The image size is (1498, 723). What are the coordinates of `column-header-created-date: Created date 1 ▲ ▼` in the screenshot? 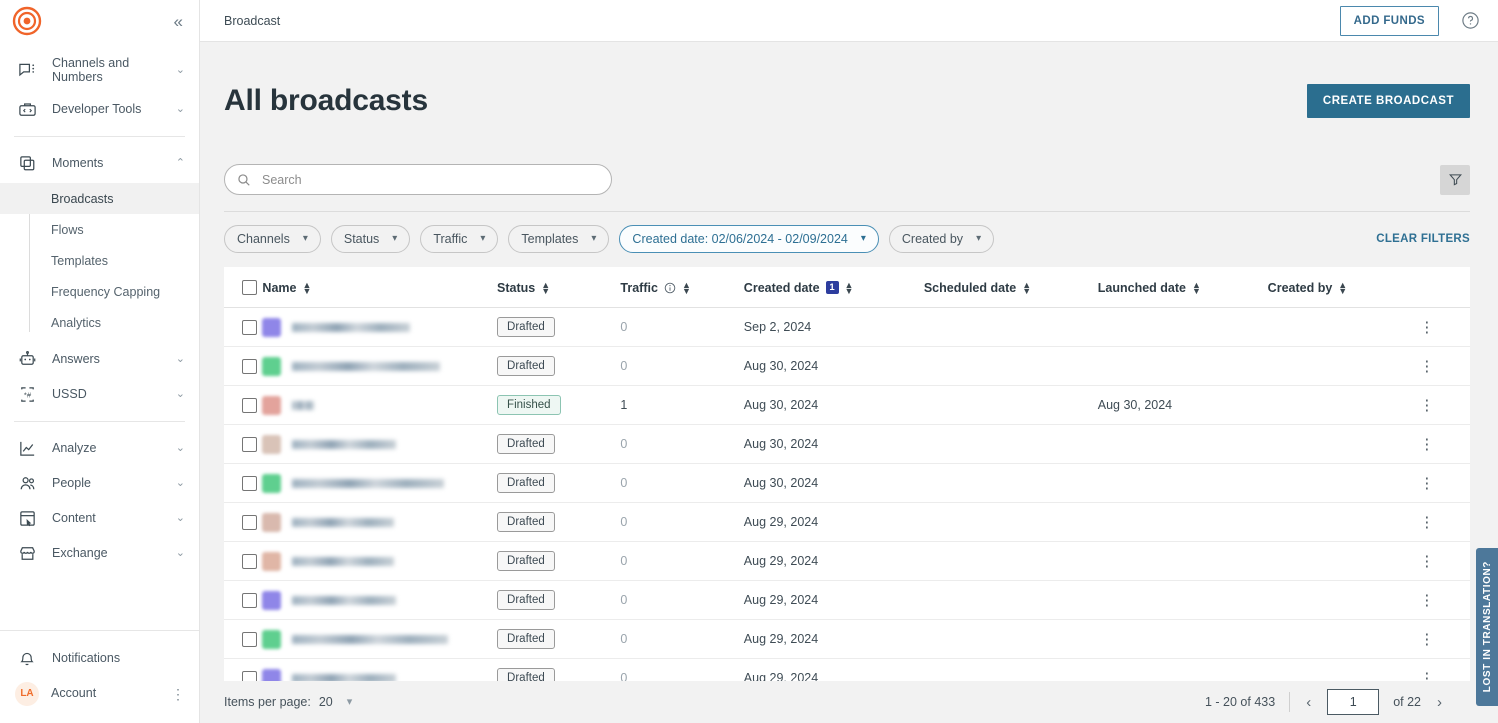 It's located at (833, 288).